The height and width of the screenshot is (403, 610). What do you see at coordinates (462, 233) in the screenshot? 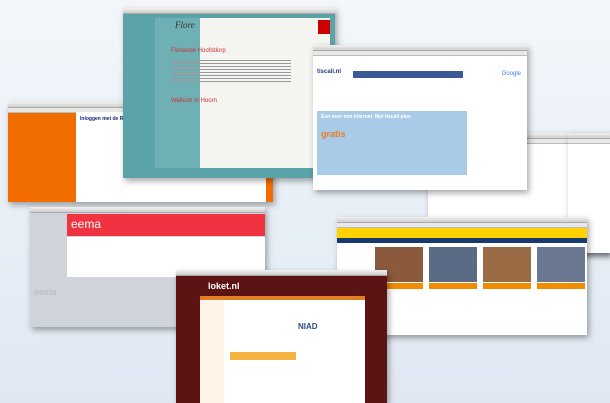
I see `site-header` at bounding box center [462, 233].